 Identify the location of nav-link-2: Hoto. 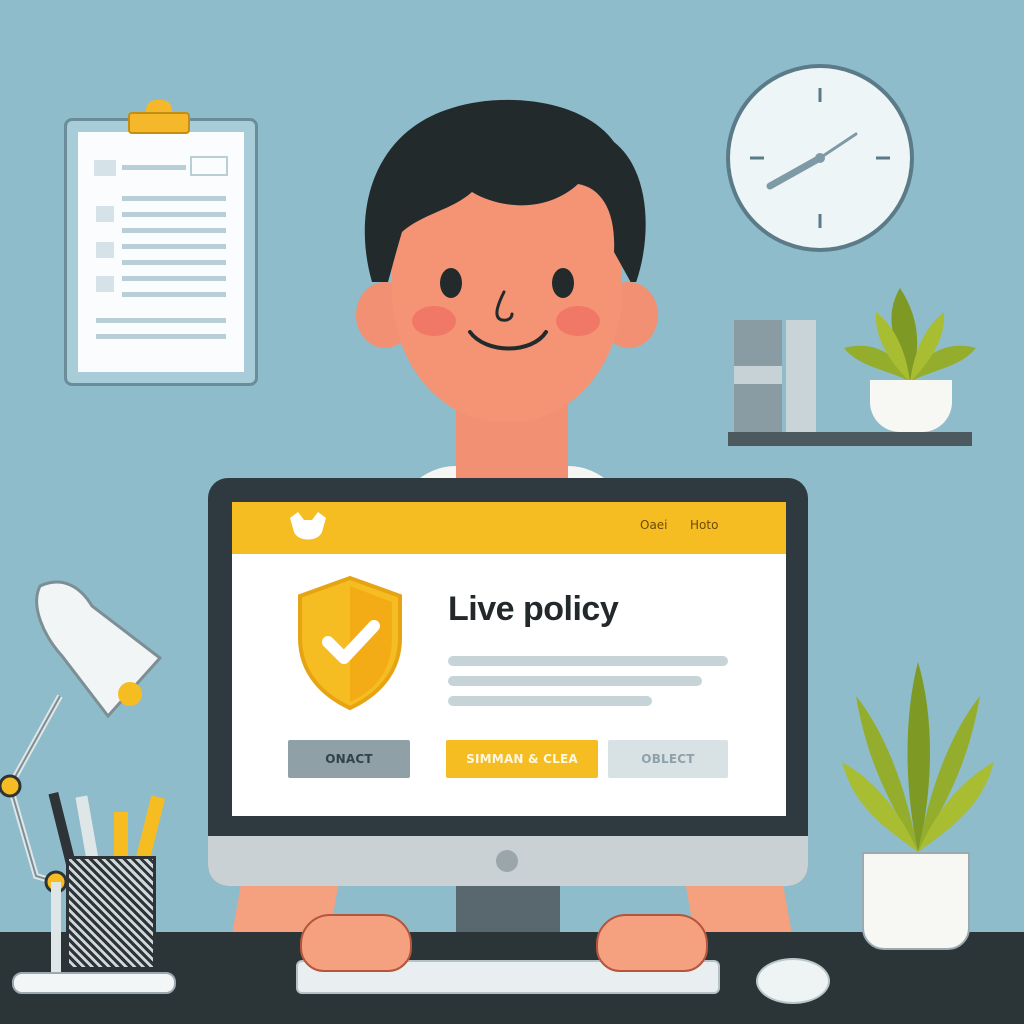
(704, 525).